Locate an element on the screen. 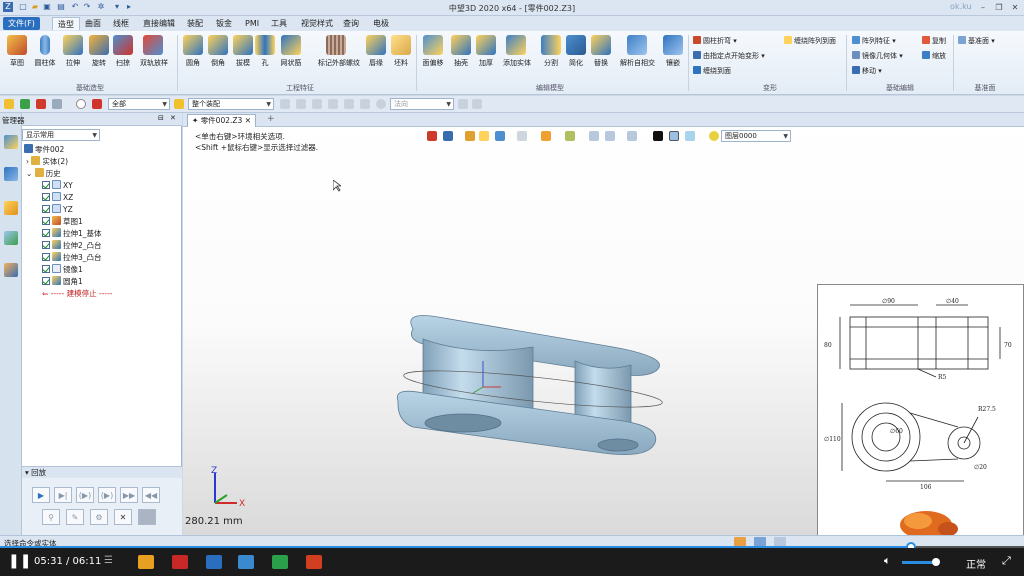 This screenshot has width=1024, height=576. tree-item-yz: YZ is located at coordinates (57, 210).